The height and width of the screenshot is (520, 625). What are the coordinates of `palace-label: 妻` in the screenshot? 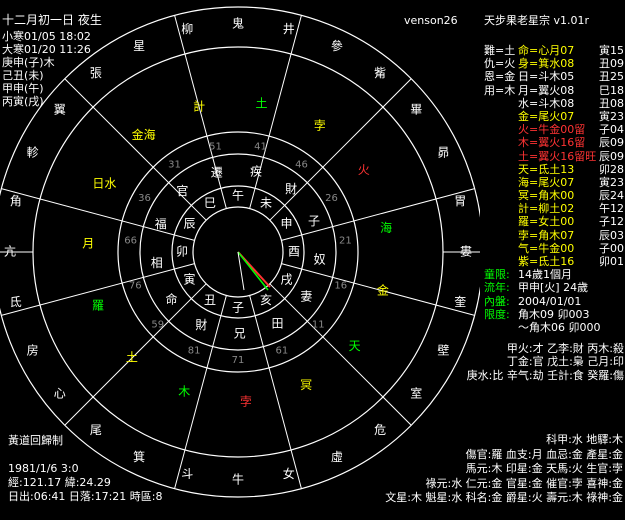 It's located at (306, 297).